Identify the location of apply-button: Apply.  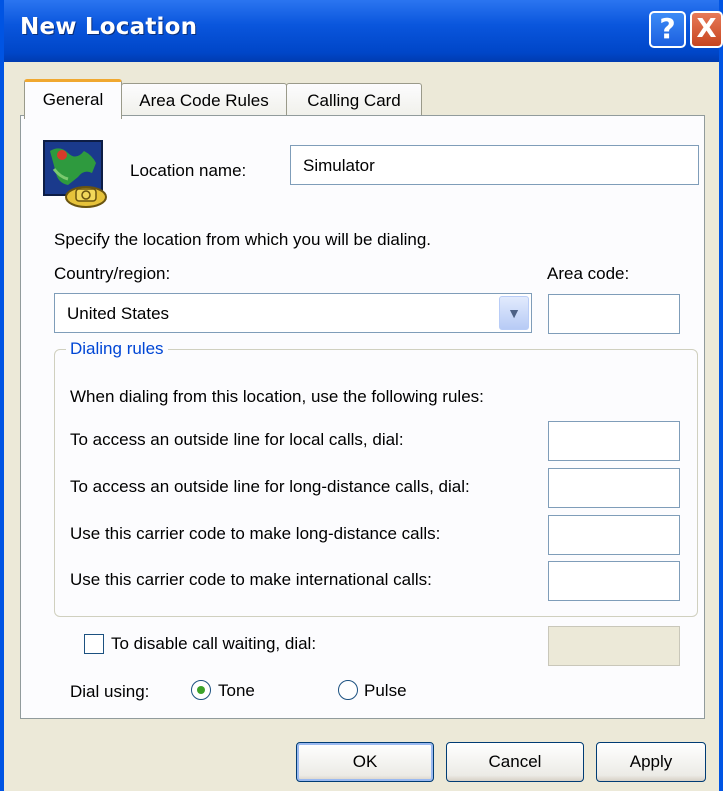
(651, 762).